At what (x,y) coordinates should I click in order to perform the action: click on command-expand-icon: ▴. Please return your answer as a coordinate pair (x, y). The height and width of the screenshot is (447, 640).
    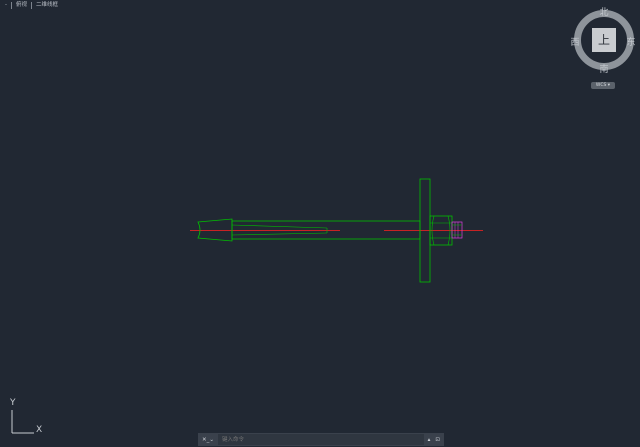
    Looking at the image, I should click on (429, 440).